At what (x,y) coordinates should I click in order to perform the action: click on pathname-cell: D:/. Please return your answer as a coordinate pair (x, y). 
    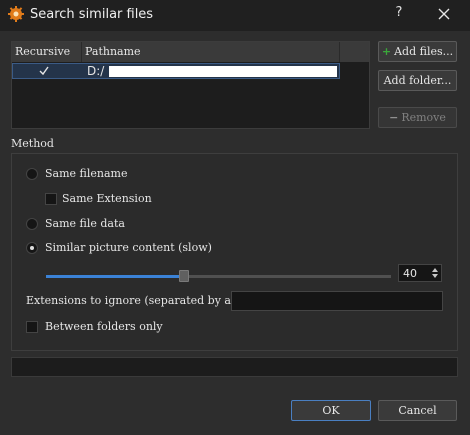
    Looking at the image, I should click on (96, 71).